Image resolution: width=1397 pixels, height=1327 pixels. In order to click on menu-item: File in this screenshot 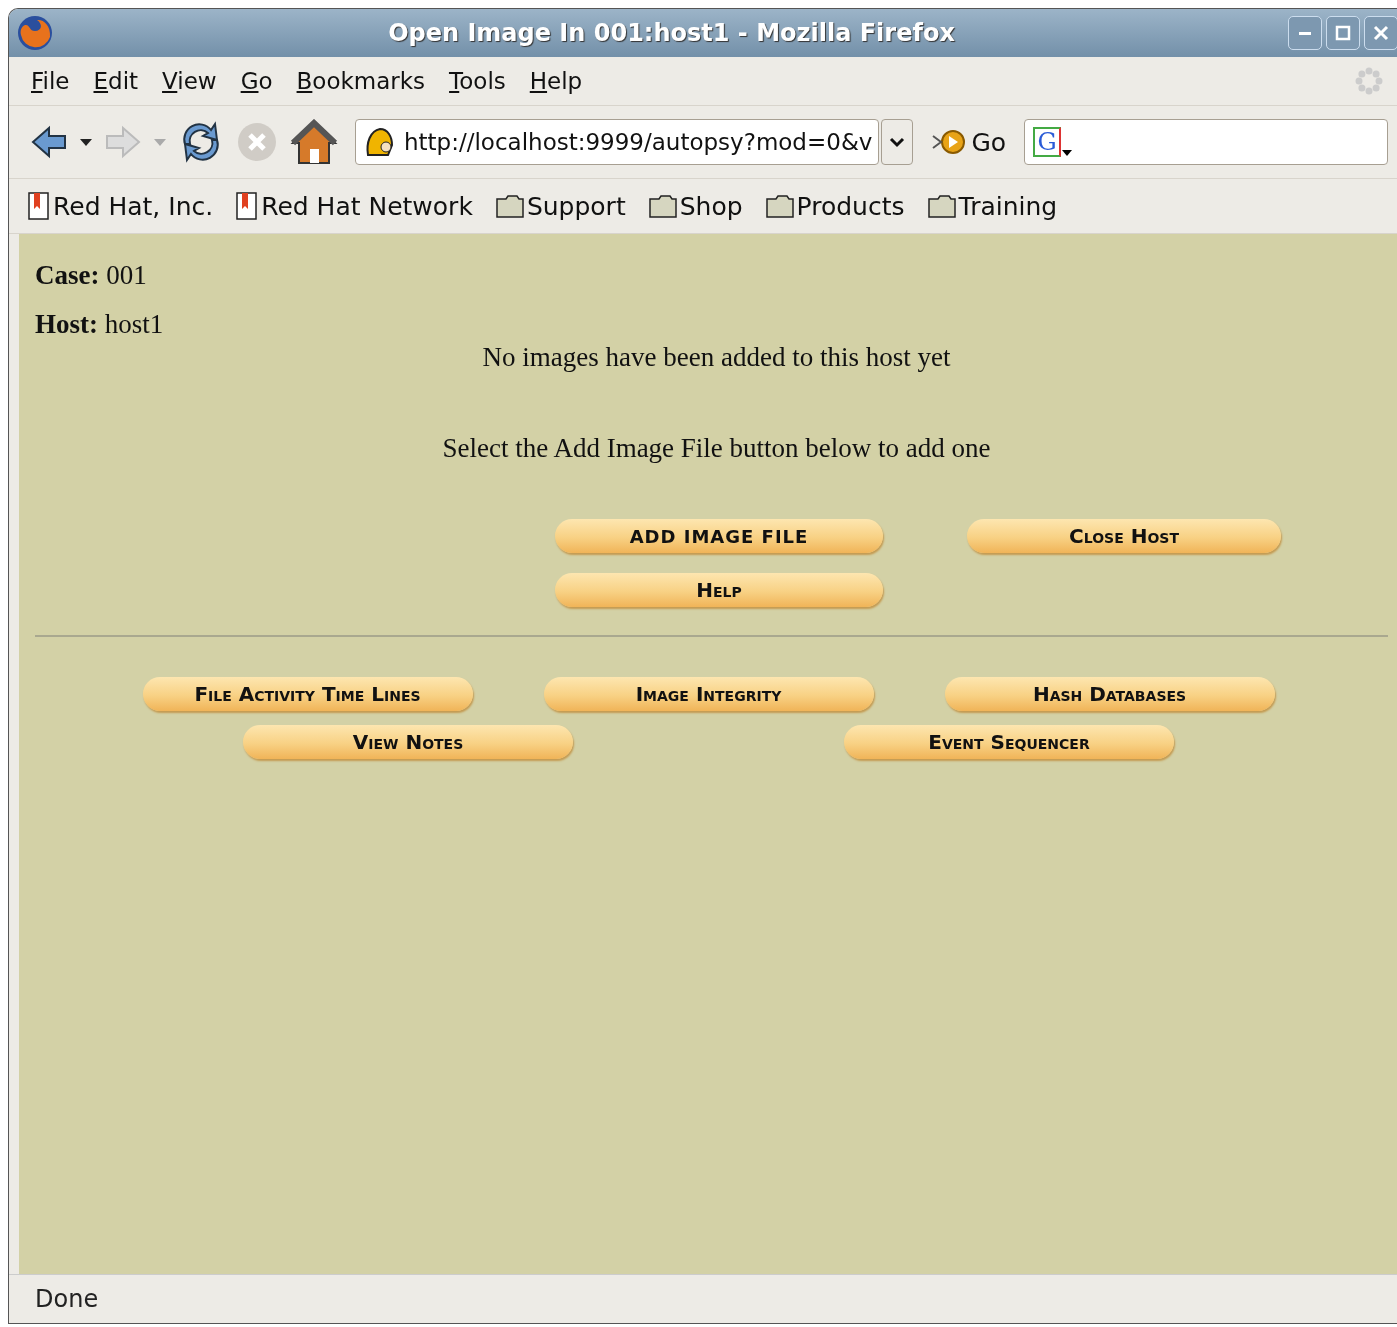, I will do `click(54, 81)`.